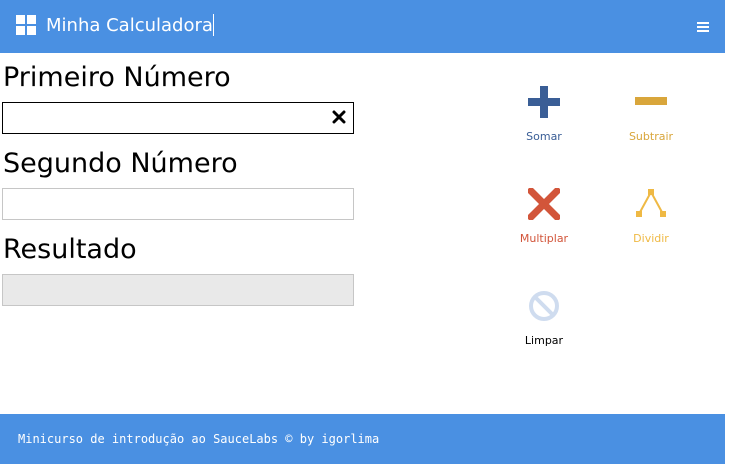 Image resolution: width=729 pixels, height=467 pixels. Describe the element at coordinates (651, 203) in the screenshot. I see `divide-icon` at that location.